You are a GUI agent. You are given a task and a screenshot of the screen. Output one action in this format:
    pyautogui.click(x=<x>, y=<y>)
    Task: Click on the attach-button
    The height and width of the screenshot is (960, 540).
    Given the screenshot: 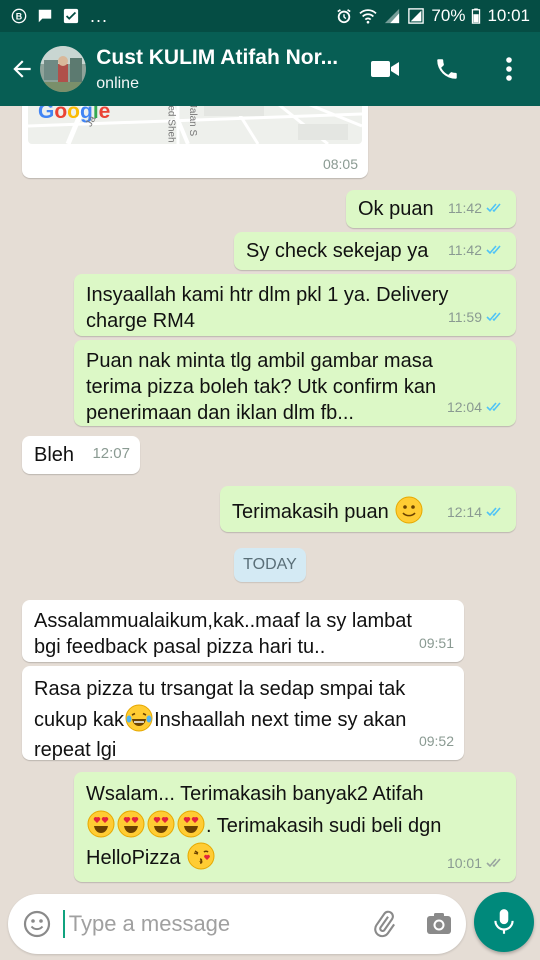 What is the action you would take?
    pyautogui.click(x=384, y=924)
    